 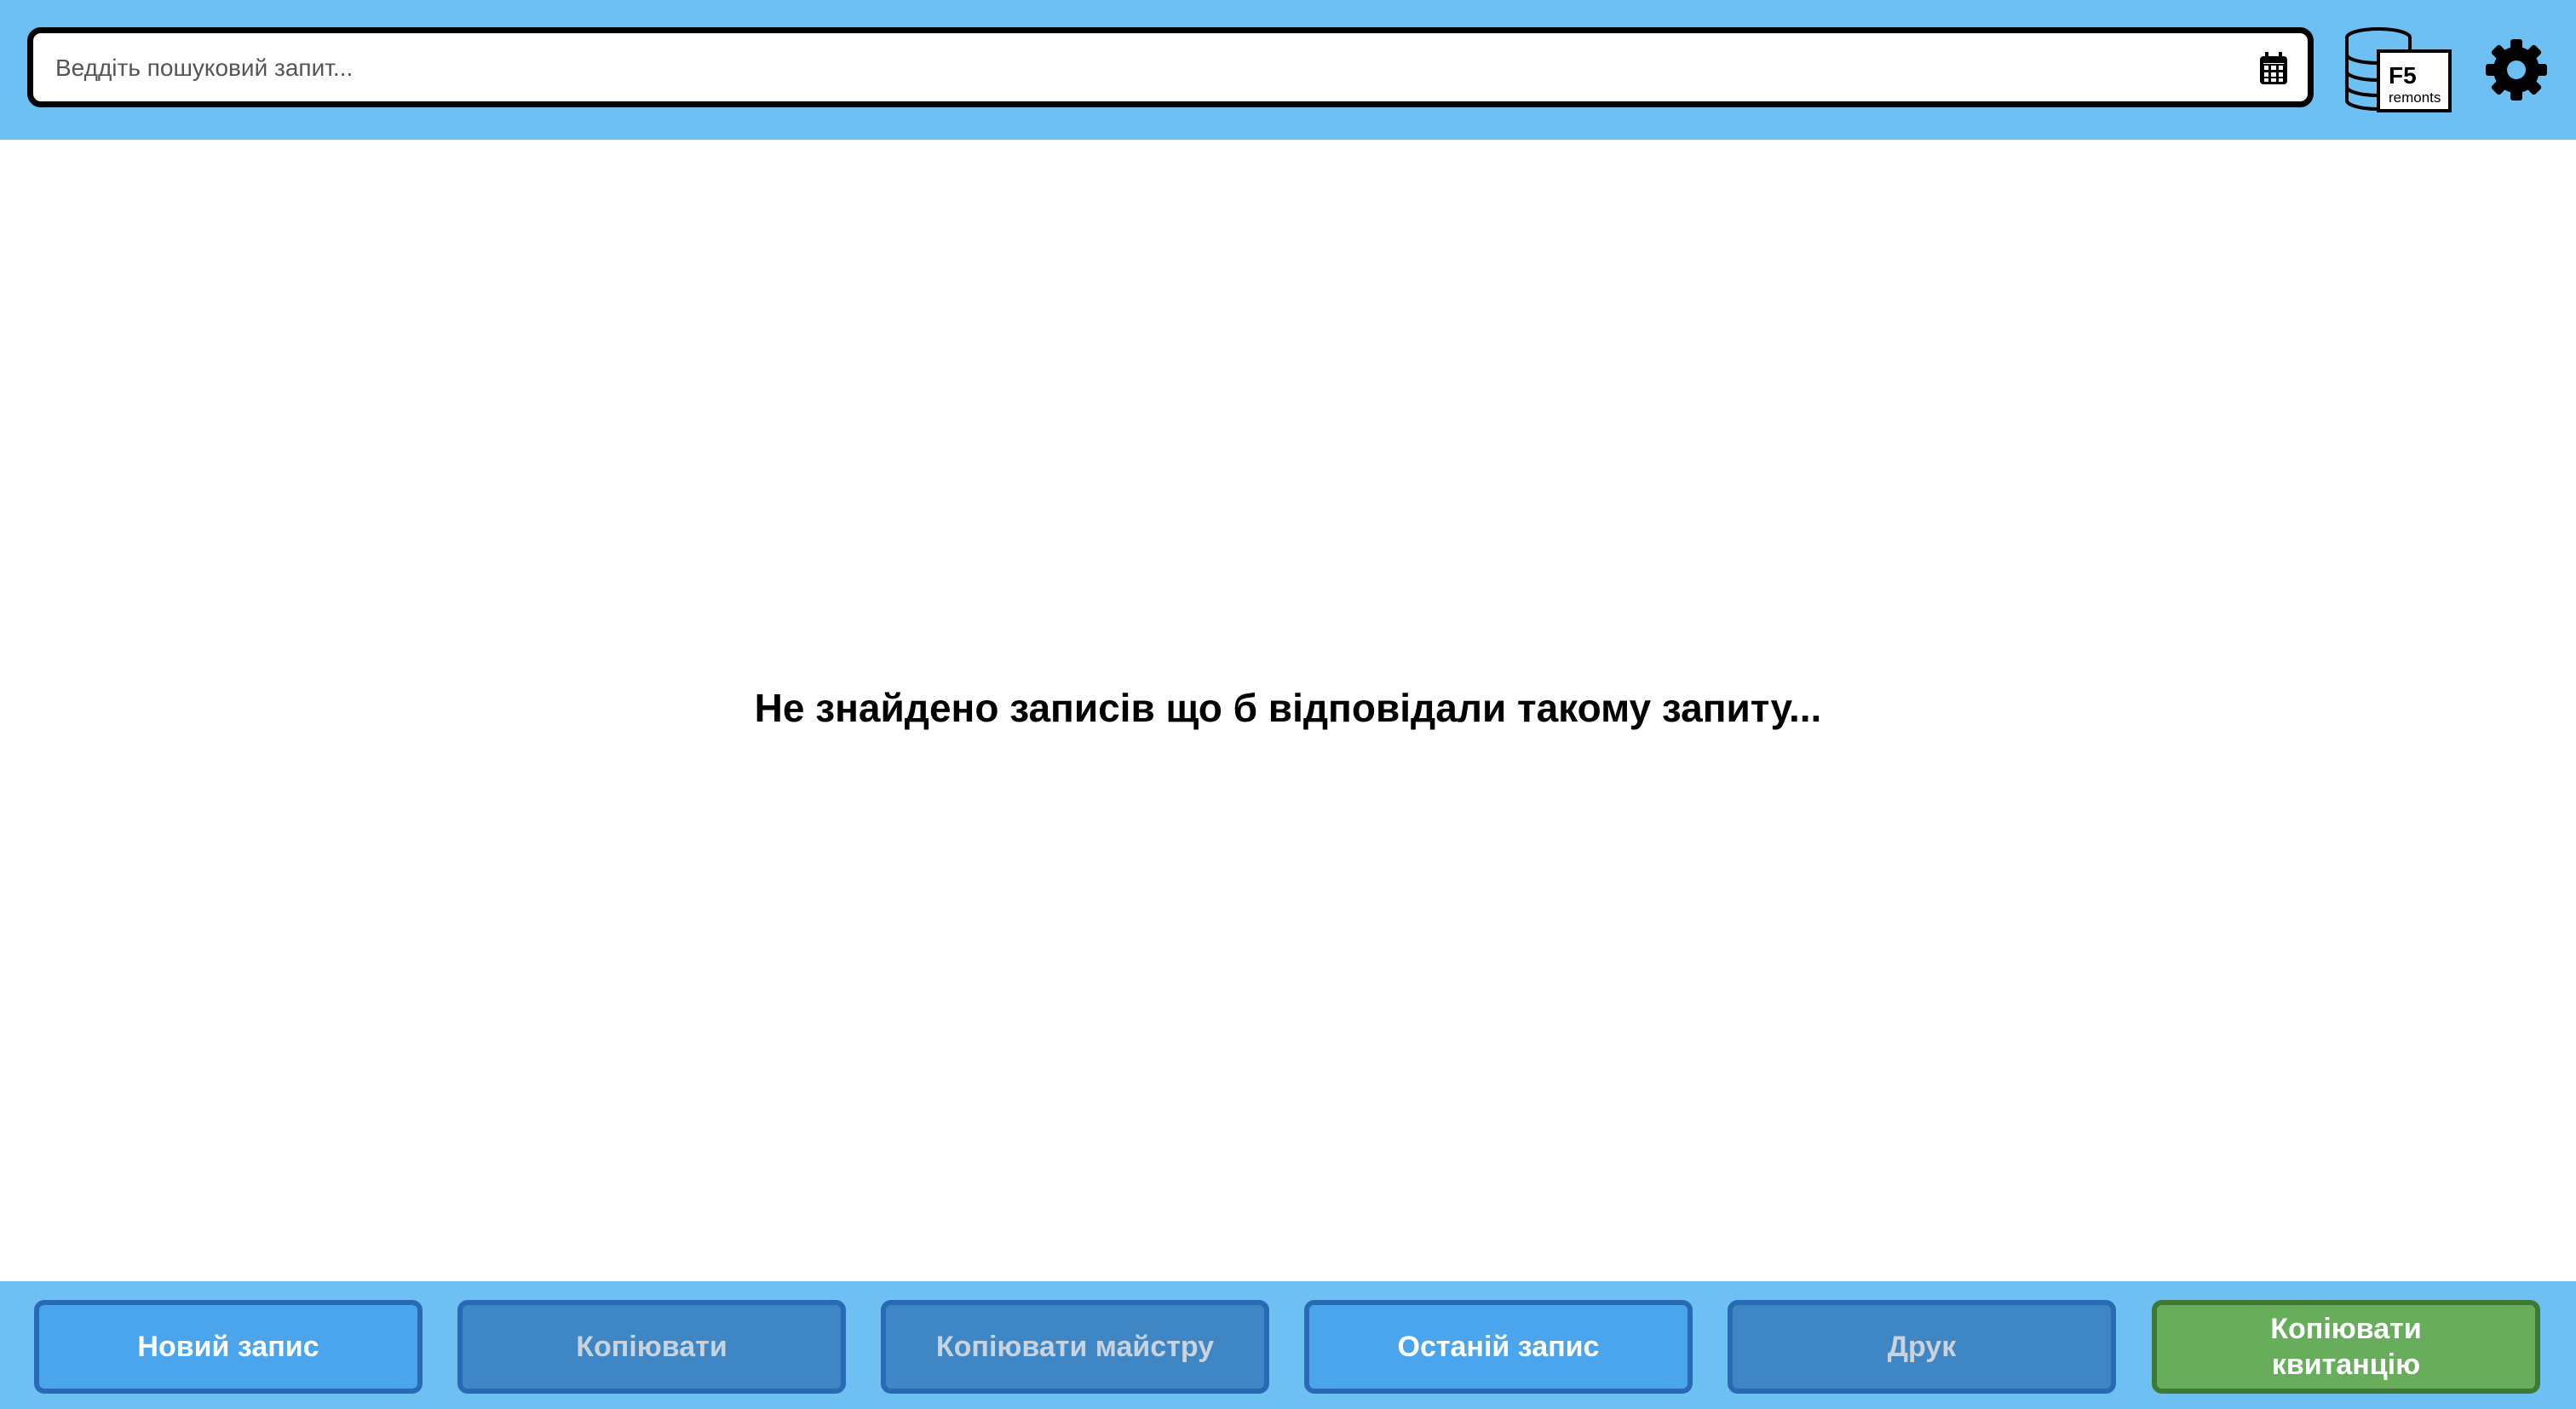 I want to click on search-box, so click(x=1171, y=67).